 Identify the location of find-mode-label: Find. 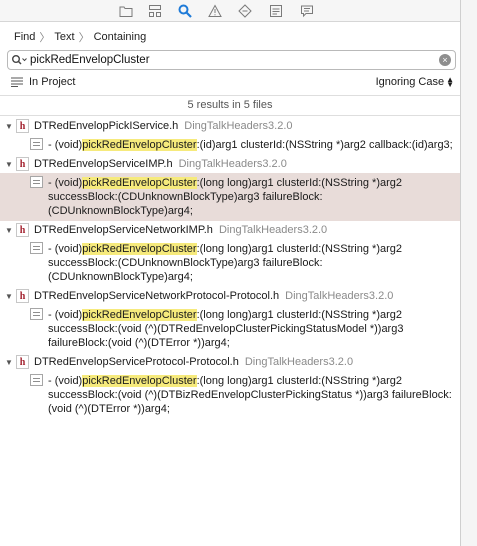
(25, 37).